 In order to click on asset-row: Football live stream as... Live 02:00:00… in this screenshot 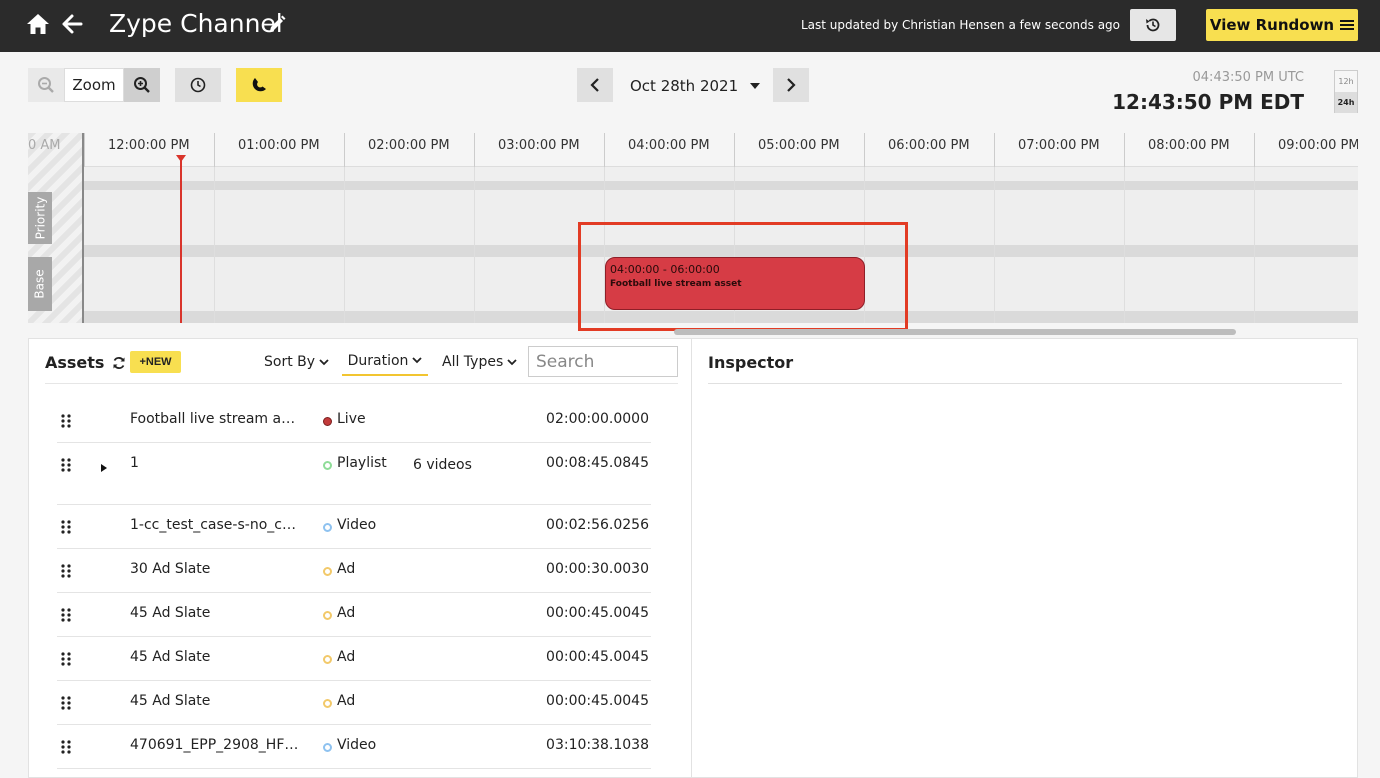, I will do `click(354, 421)`.